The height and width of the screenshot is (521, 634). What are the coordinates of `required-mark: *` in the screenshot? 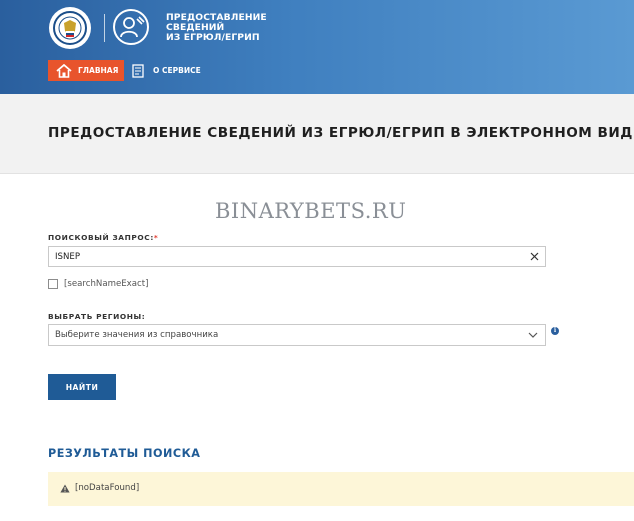 It's located at (156, 237).